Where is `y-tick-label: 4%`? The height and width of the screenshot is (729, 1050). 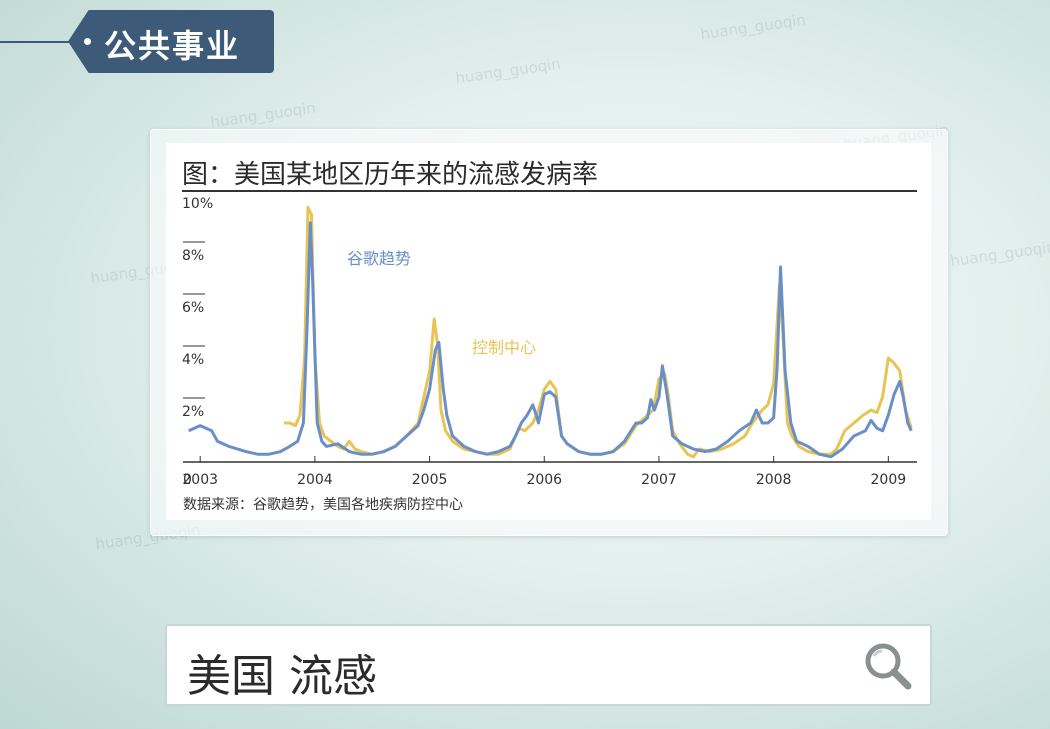 y-tick-label: 4% is located at coordinates (193, 360).